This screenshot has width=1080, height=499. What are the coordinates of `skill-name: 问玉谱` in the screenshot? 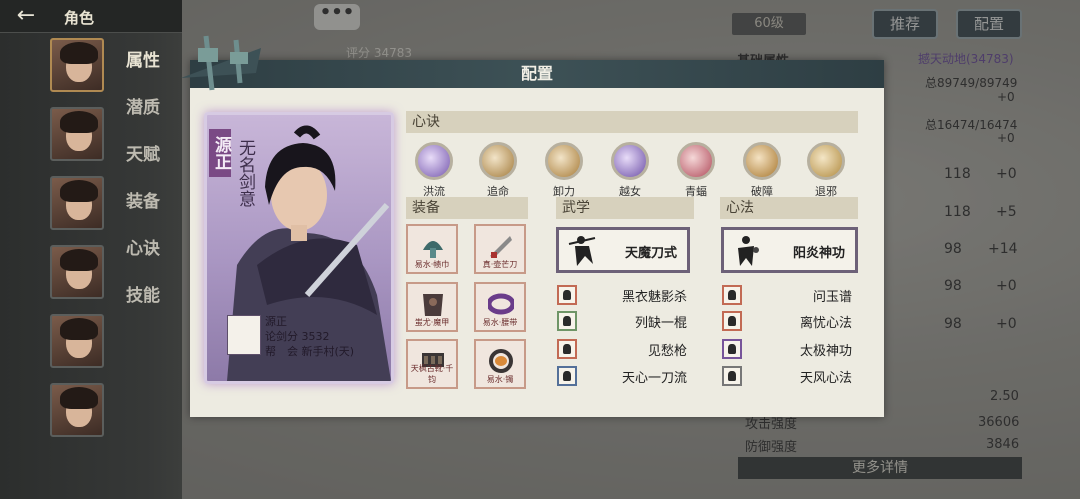 It's located at (832, 297).